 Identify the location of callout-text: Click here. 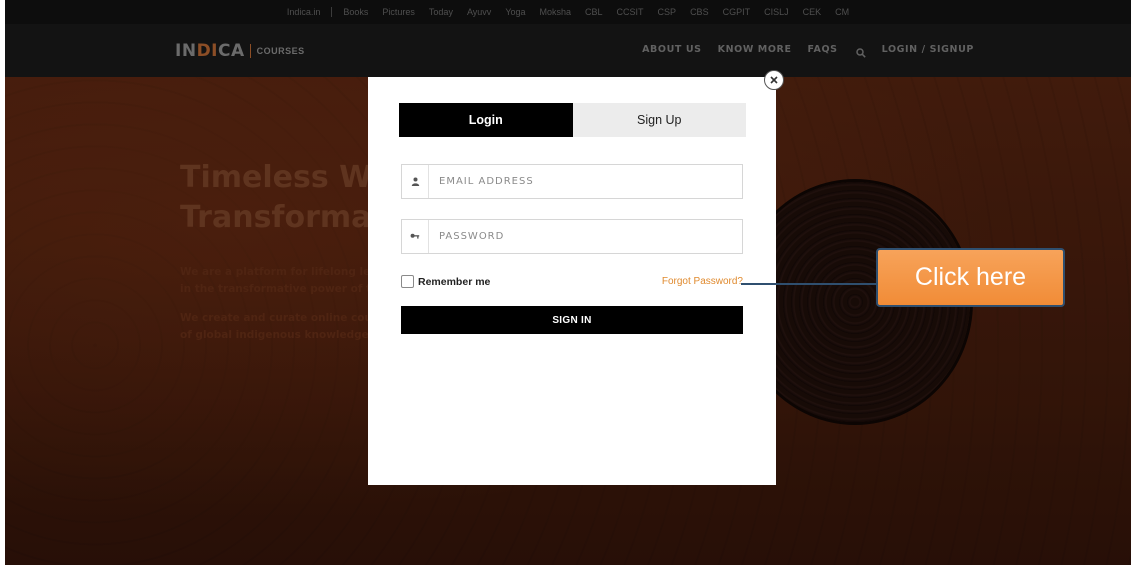
(970, 277).